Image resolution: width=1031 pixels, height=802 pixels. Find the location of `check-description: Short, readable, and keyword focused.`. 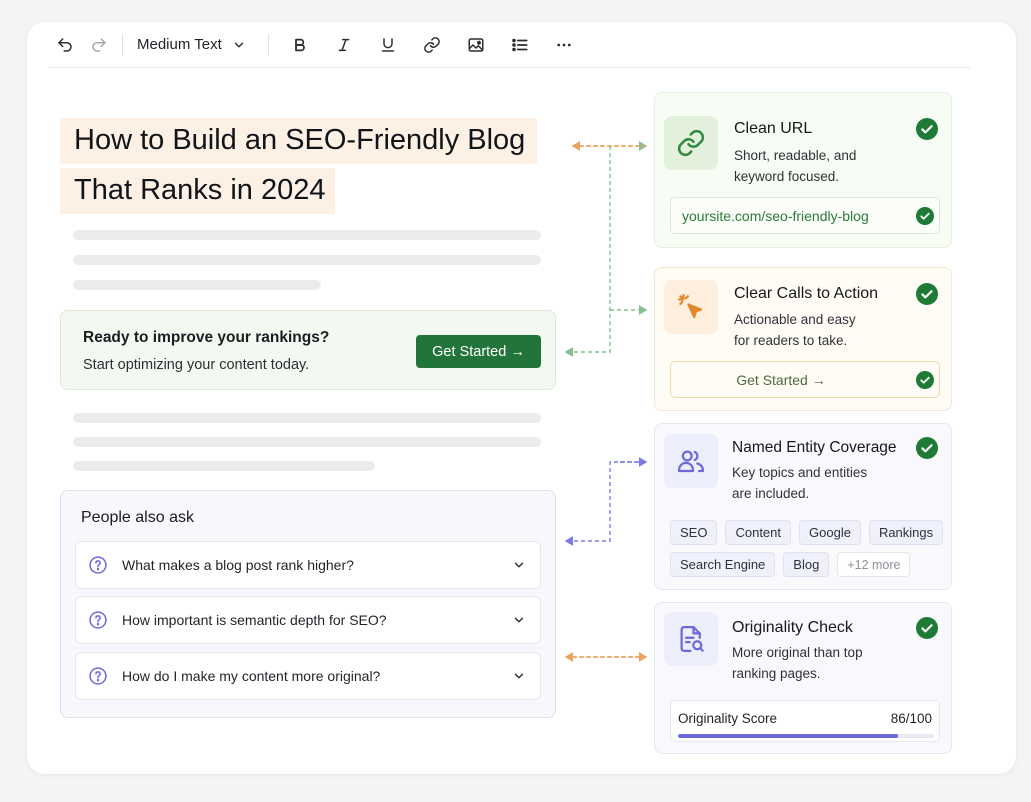

check-description: Short, readable, and keyword focused. is located at coordinates (819, 166).